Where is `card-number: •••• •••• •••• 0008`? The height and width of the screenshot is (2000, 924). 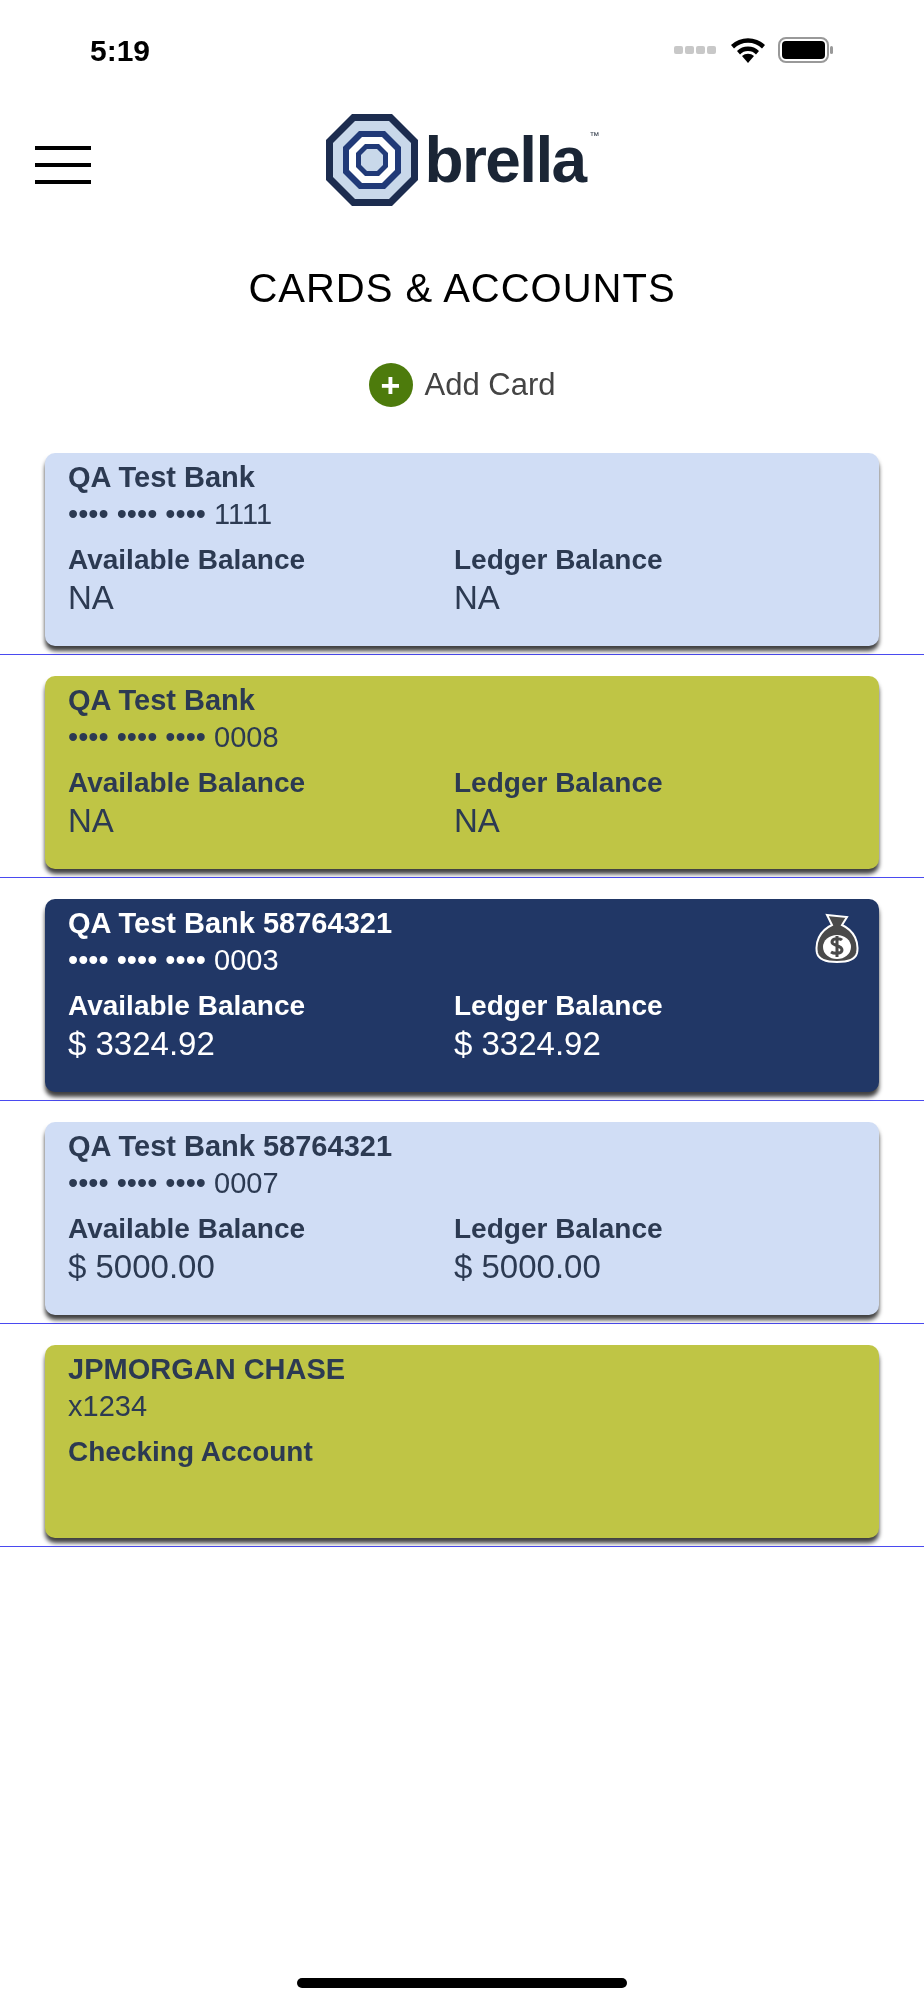
card-number: •••• •••• •••• 0008 is located at coordinates (174, 737).